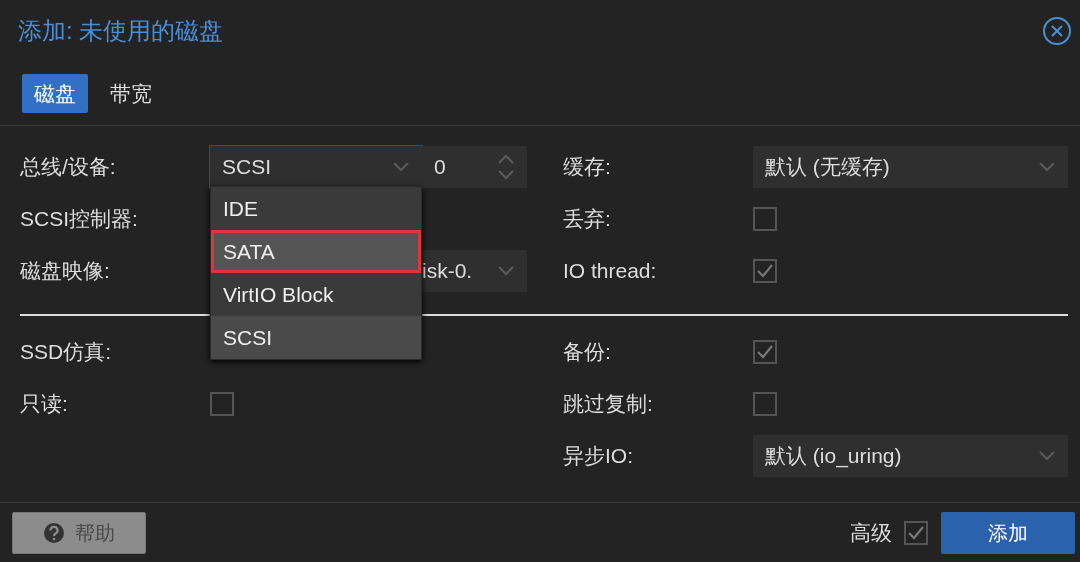 The height and width of the screenshot is (562, 1080). What do you see at coordinates (871, 532) in the screenshot?
I see `advanced-label: 高级` at bounding box center [871, 532].